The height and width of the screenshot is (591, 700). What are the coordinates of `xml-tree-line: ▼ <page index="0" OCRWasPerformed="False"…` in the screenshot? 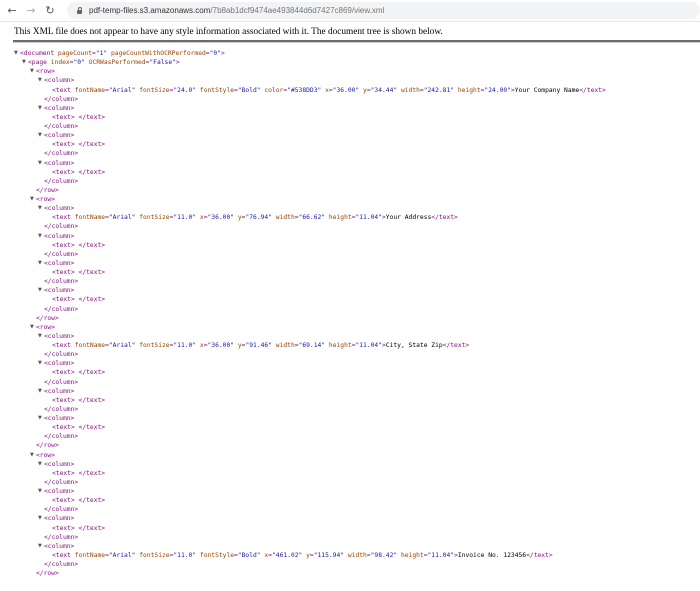 It's located at (350, 62).